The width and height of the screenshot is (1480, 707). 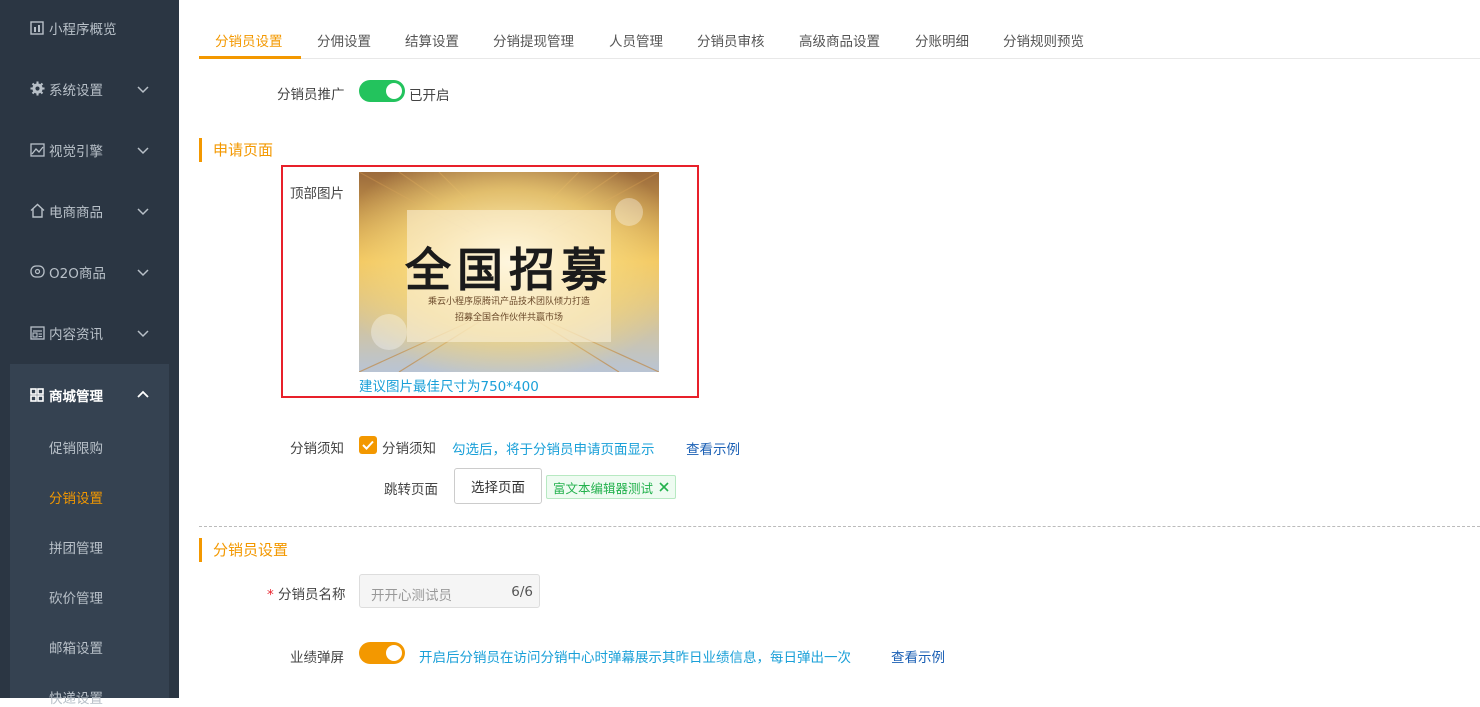 What do you see at coordinates (270, 595) in the screenshot?
I see `required-mark: *` at bounding box center [270, 595].